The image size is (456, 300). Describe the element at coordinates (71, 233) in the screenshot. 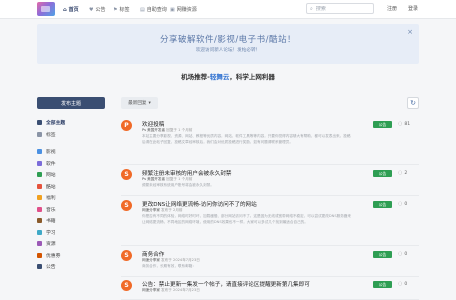

I see `sidebar-item: 学习` at that location.